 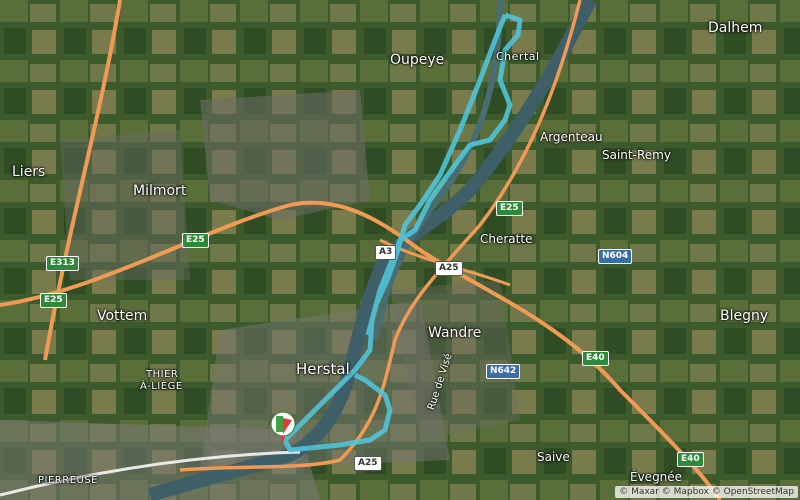 What do you see at coordinates (706, 492) in the screenshot?
I see `map-attribution: © Maxar © Mapbox © OpenStreetMap` at bounding box center [706, 492].